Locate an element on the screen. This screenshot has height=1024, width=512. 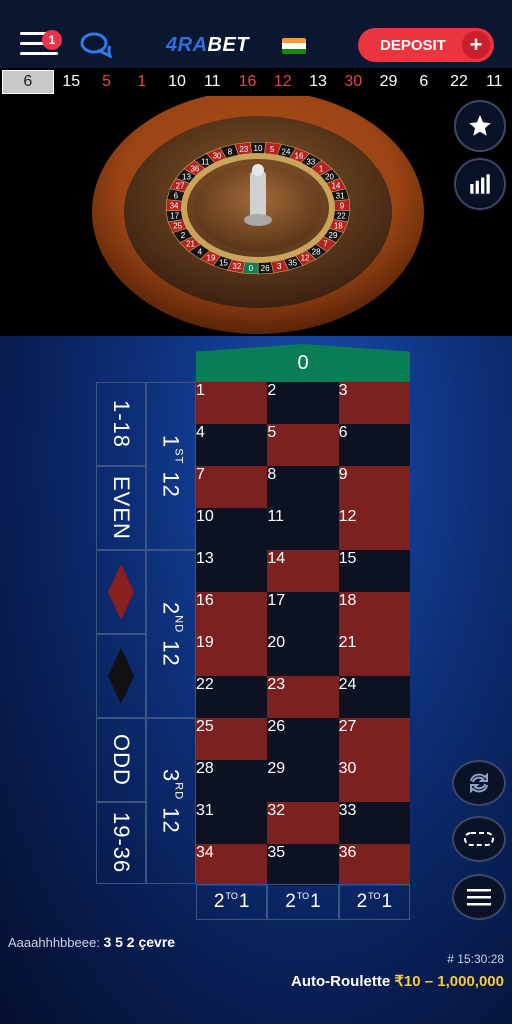
number-17-bet: 17 is located at coordinates (303, 613).